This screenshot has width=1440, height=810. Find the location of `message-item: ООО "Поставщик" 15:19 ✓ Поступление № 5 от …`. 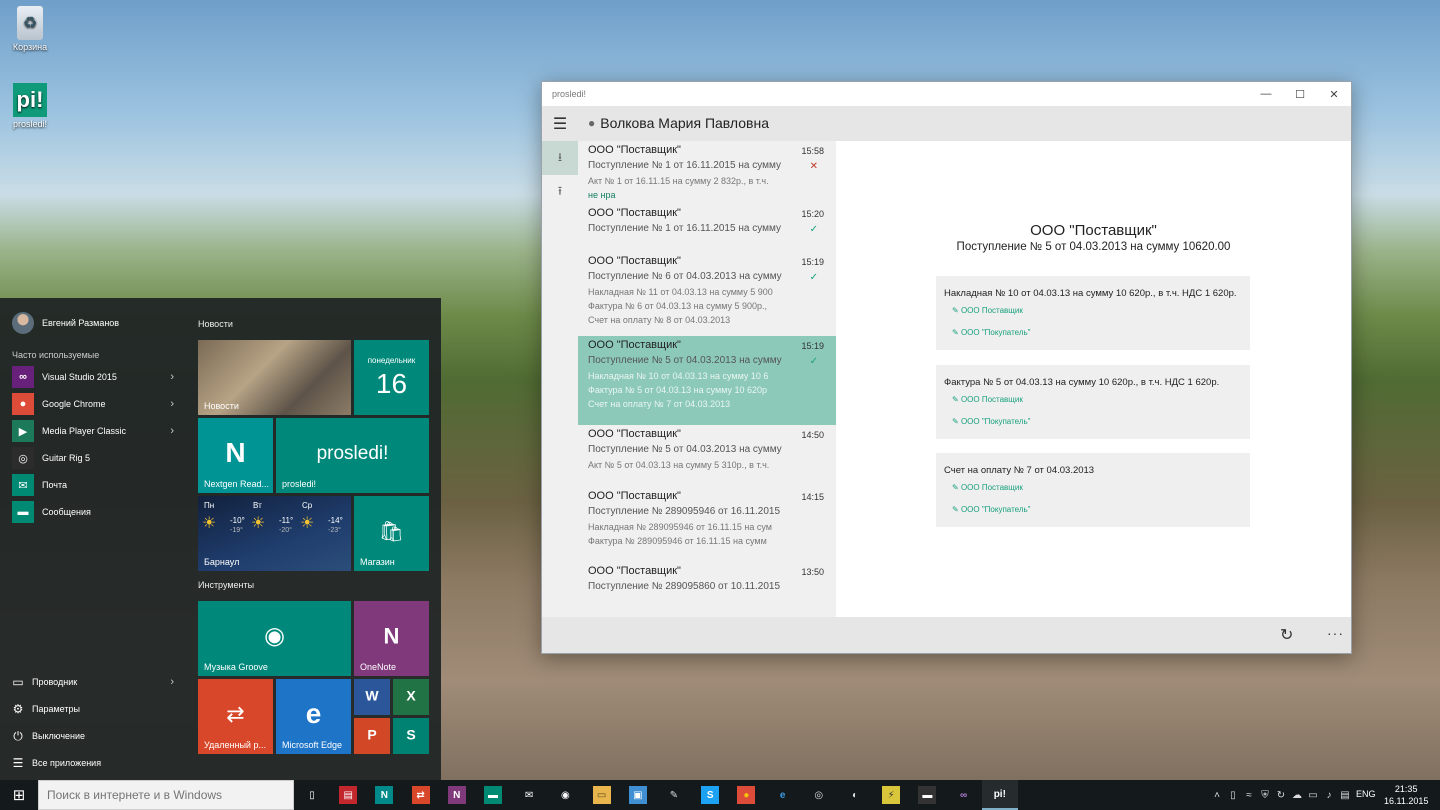

message-item: ООО "Поставщик" 15:19 ✓ Поступление № 5 от … is located at coordinates (707, 380).